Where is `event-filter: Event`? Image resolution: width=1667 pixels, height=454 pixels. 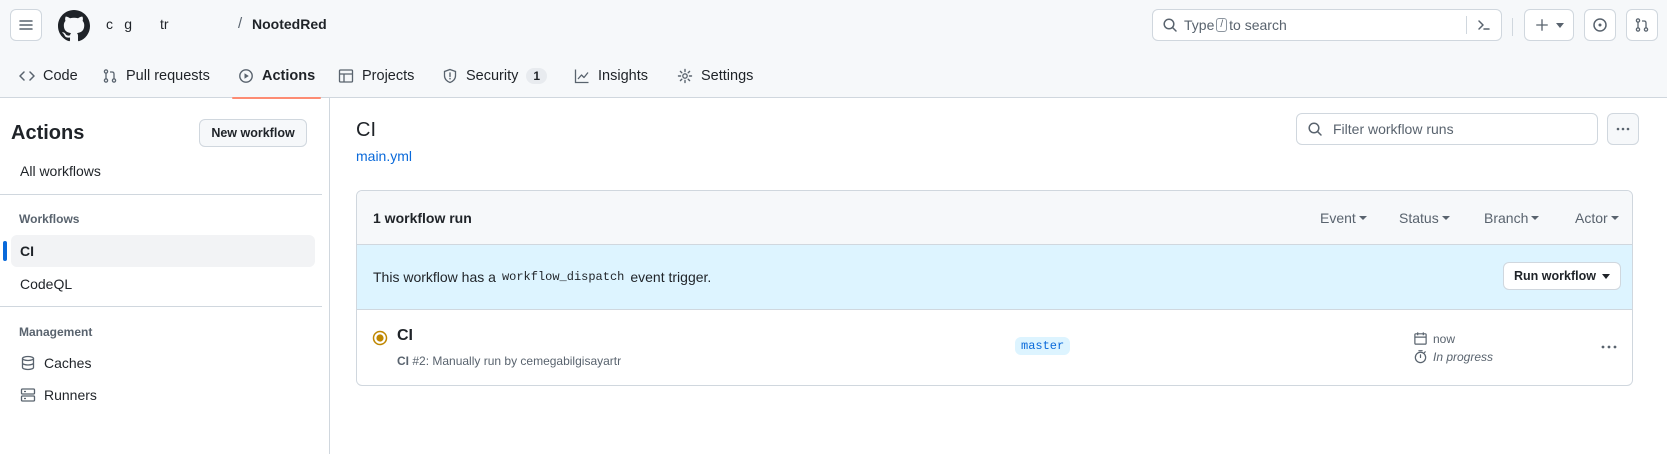 event-filter: Event is located at coordinates (1343, 218).